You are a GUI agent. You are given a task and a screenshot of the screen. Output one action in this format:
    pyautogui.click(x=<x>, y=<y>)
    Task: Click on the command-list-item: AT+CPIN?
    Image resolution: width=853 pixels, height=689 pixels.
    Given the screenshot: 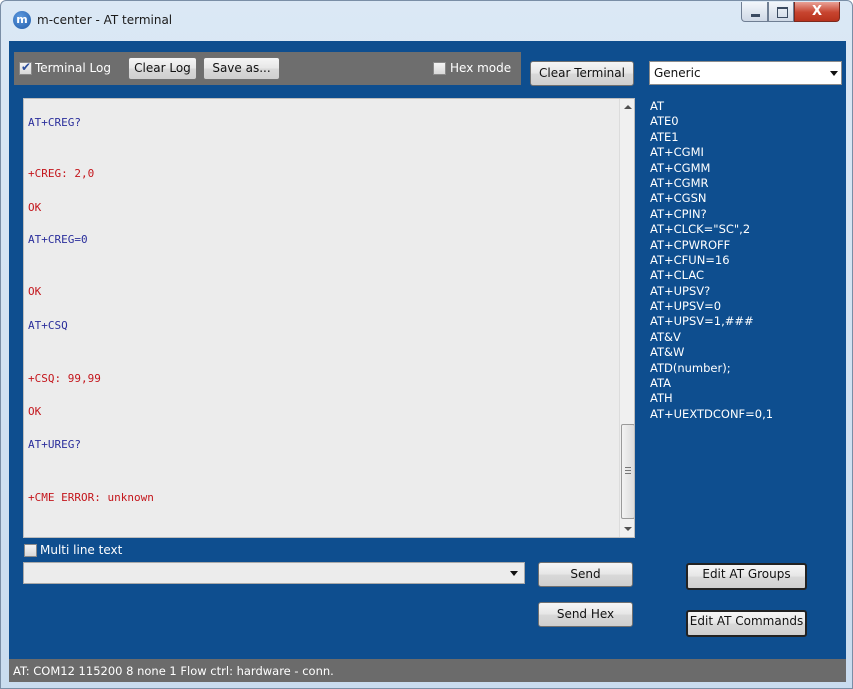 What is the action you would take?
    pyautogui.click(x=745, y=214)
    